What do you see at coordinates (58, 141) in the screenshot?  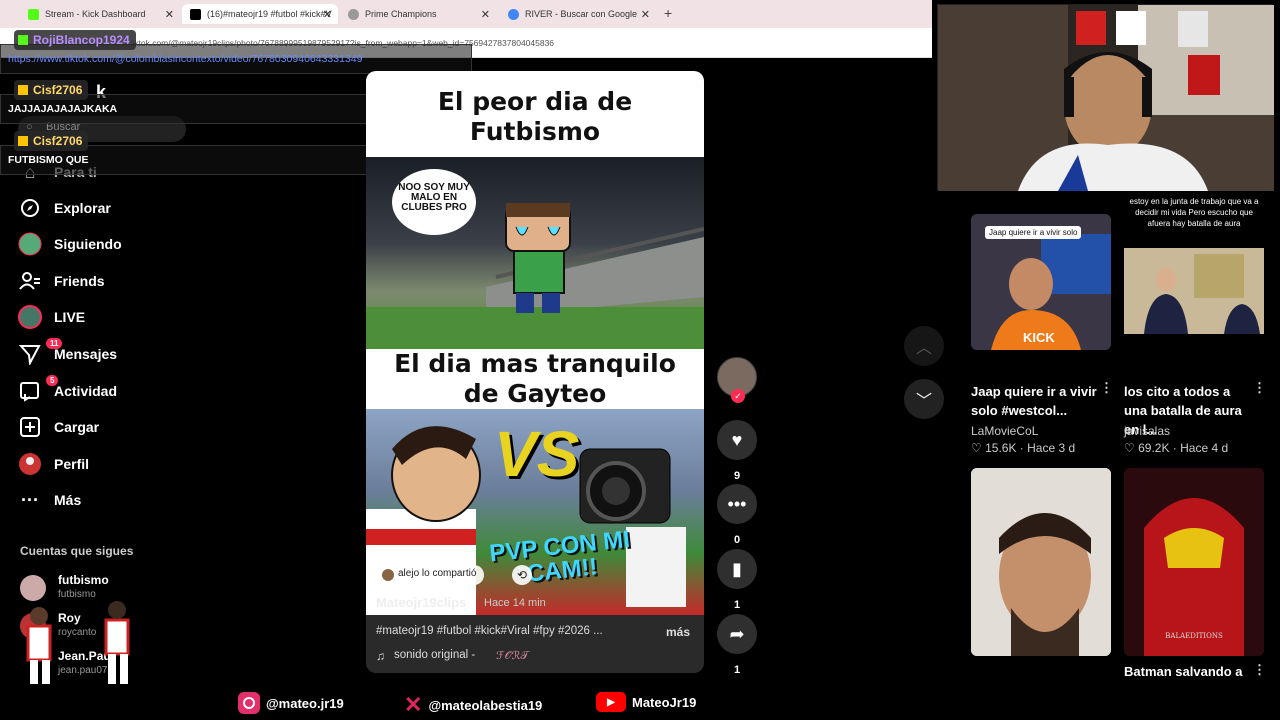 I see `chat-username-text: Cisf2706` at bounding box center [58, 141].